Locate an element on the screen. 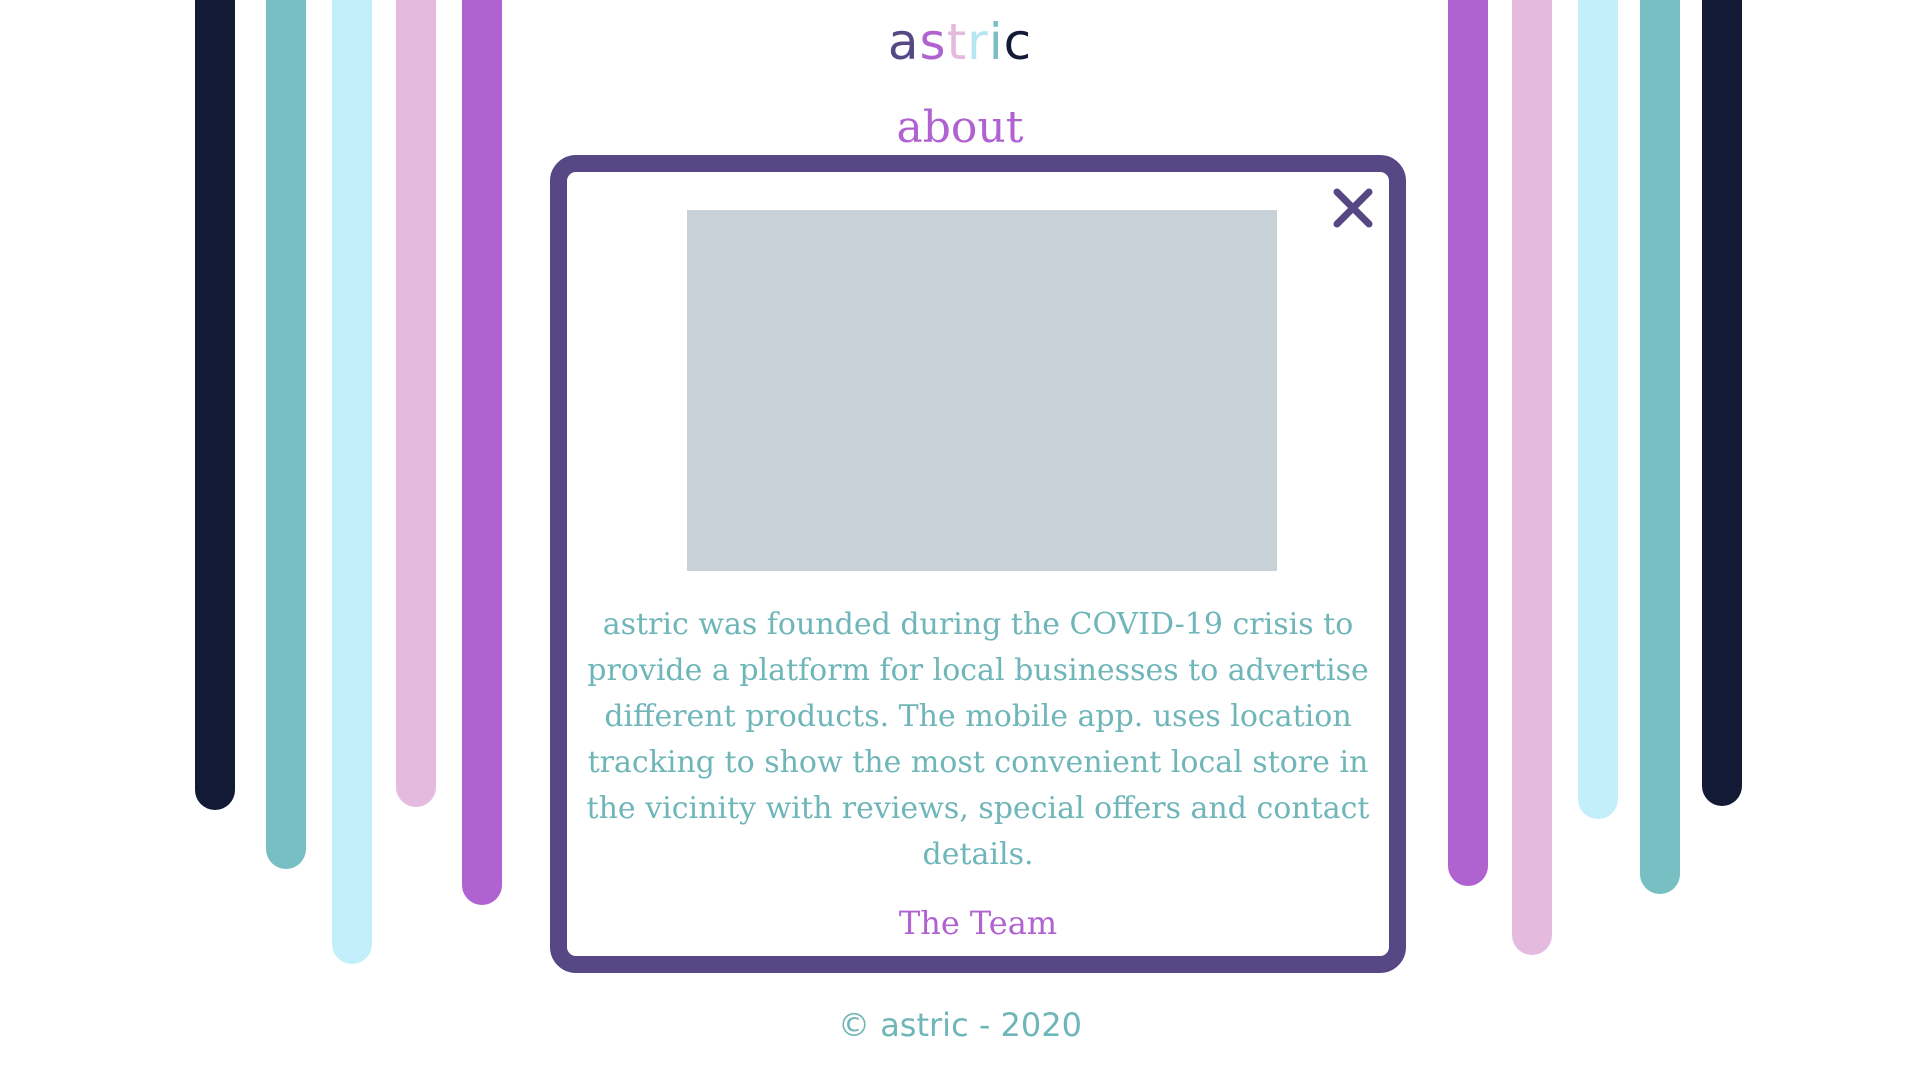 The height and width of the screenshot is (1080, 1920). logo-letter-a: a is located at coordinates (903, 42).